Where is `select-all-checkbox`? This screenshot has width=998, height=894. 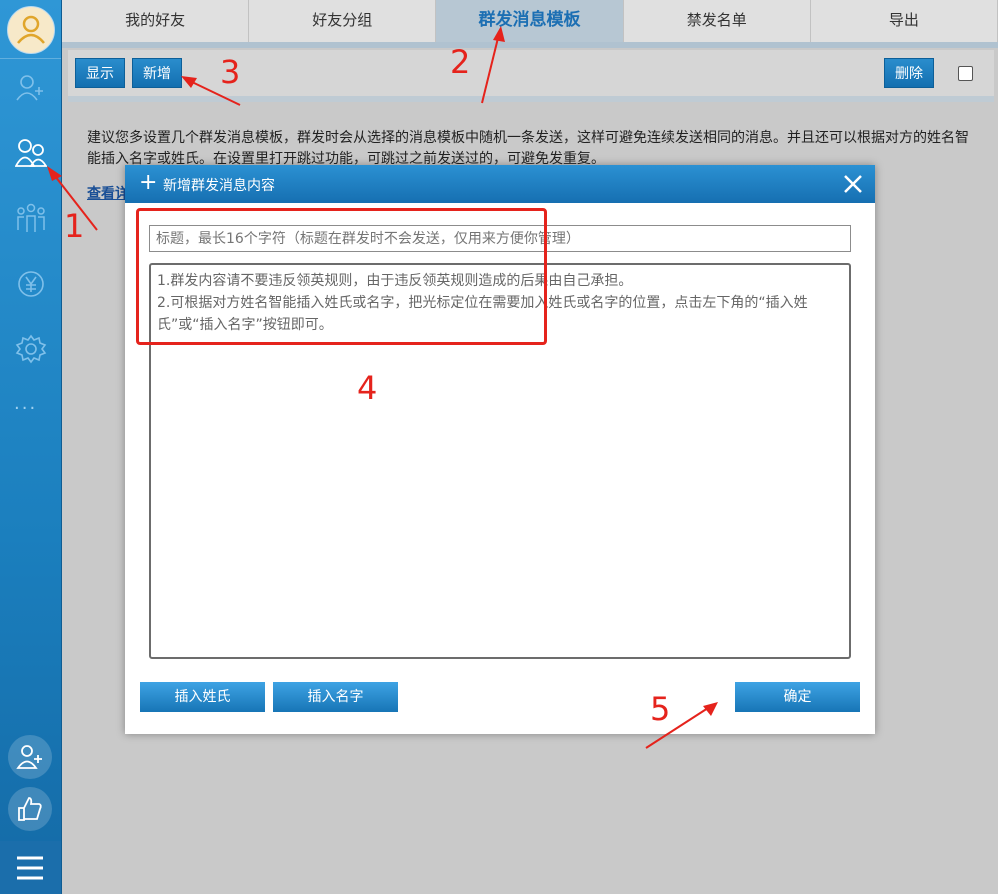
select-all-checkbox is located at coordinates (965, 73).